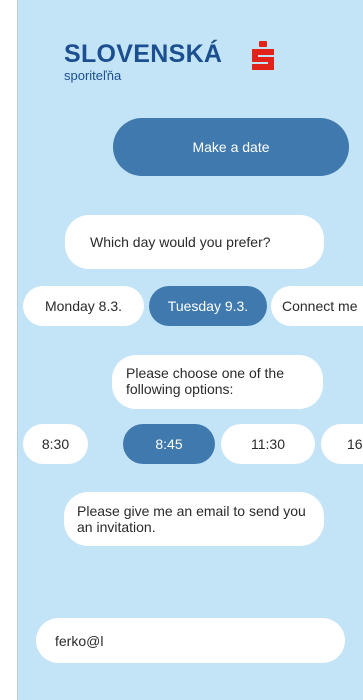 The image size is (363, 700). Describe the element at coordinates (194, 242) in the screenshot. I see `bot-message-day-prompt: Which day would you prefer?` at that location.